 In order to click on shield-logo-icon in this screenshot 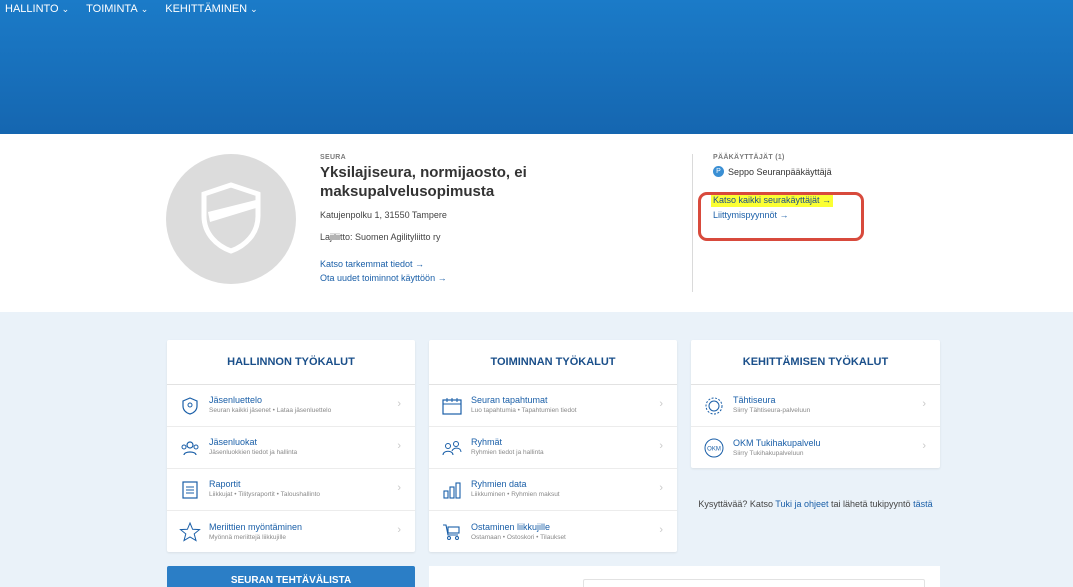, I will do `click(231, 218)`.